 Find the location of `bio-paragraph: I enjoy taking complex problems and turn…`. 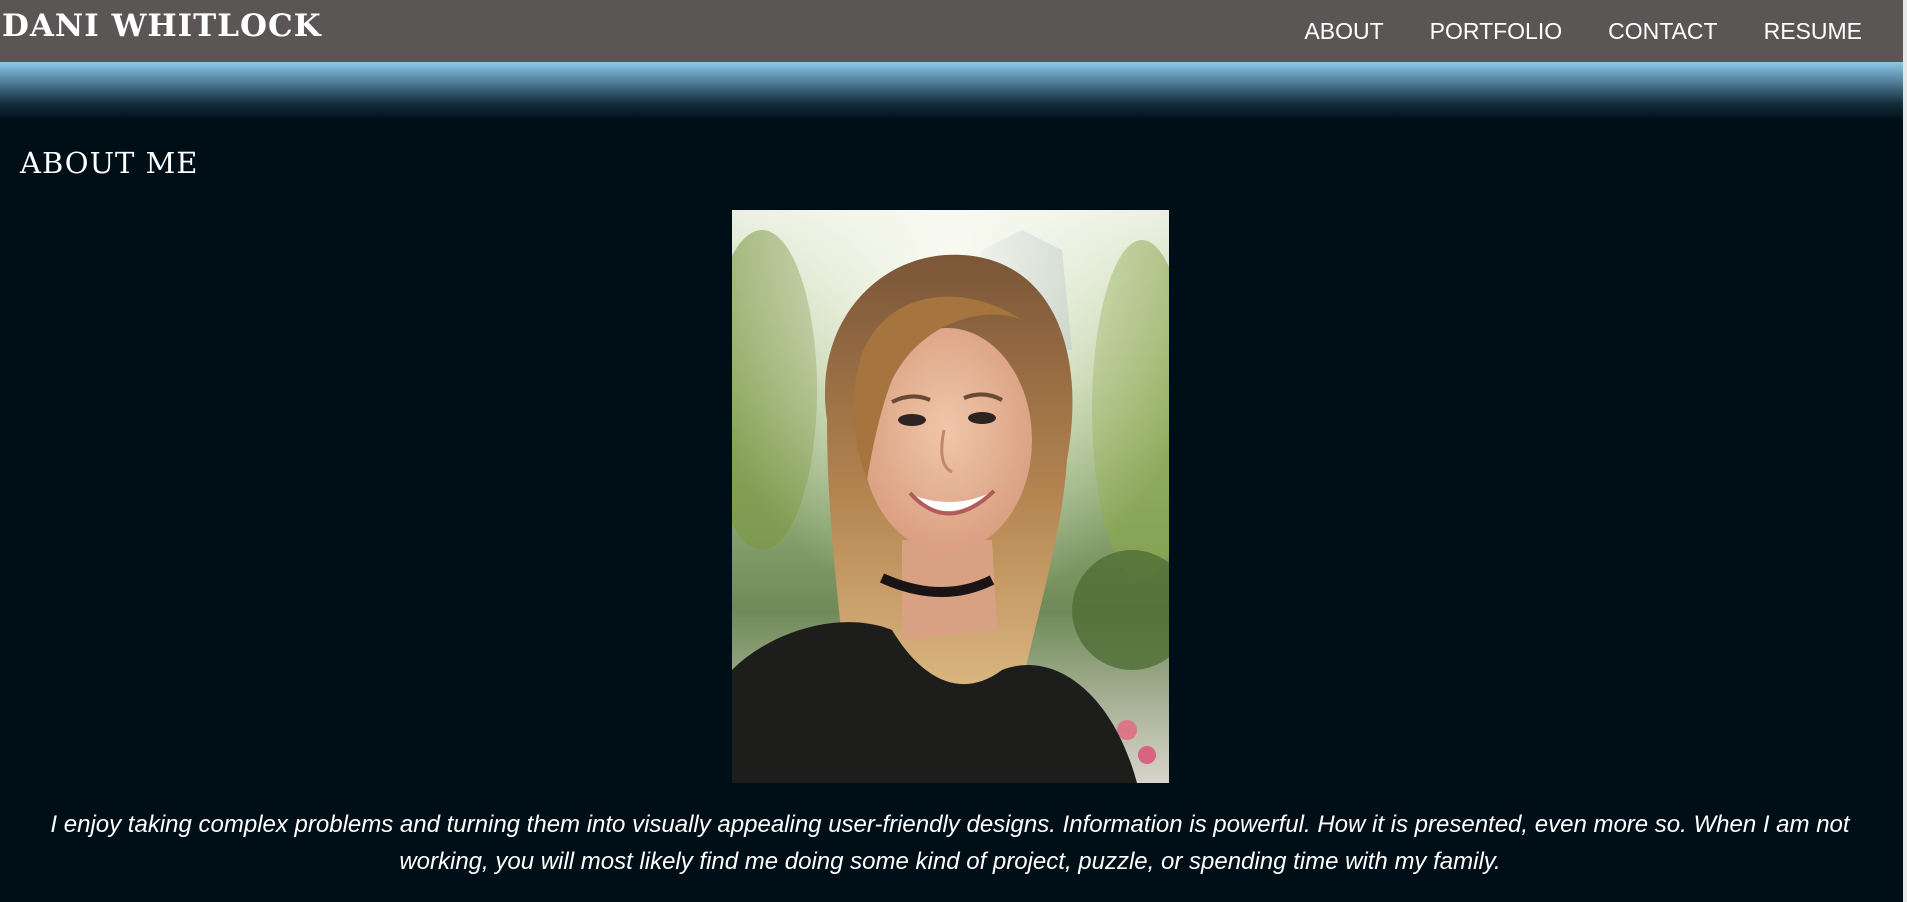

bio-paragraph: I enjoy taking complex problems and turn… is located at coordinates (950, 843).